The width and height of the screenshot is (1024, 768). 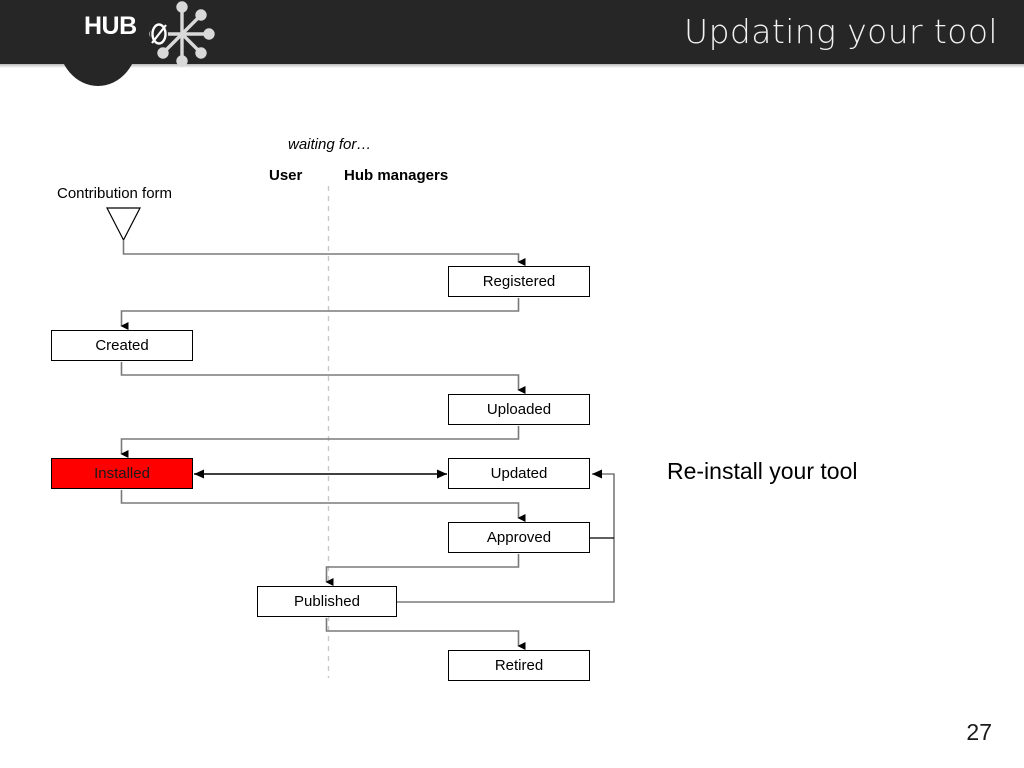 I want to click on state-node-updated: Updated, so click(x=519, y=473).